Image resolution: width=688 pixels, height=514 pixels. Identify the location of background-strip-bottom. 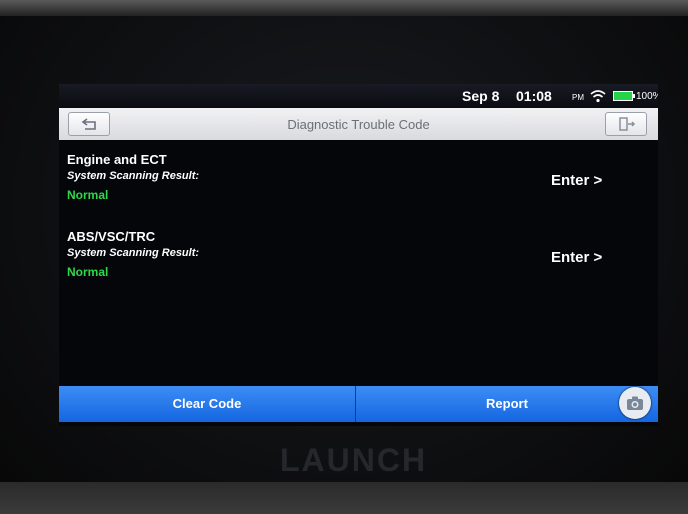
(344, 498).